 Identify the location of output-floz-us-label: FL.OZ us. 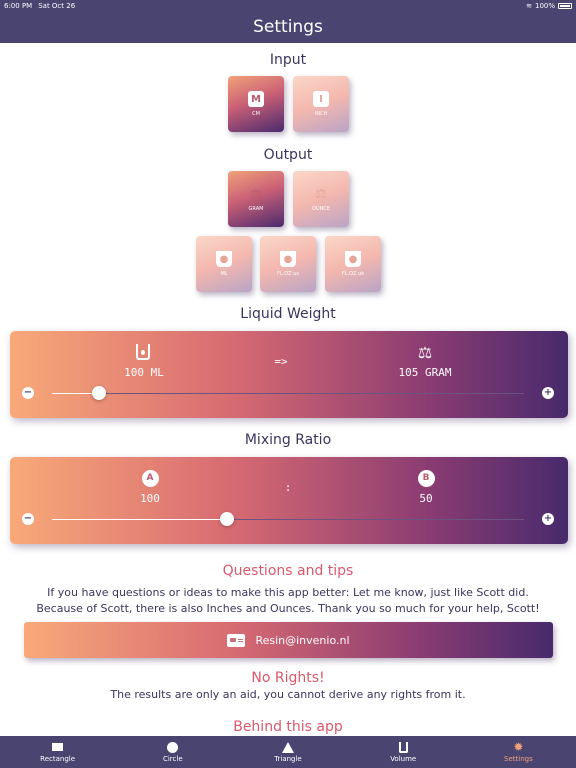
(288, 274).